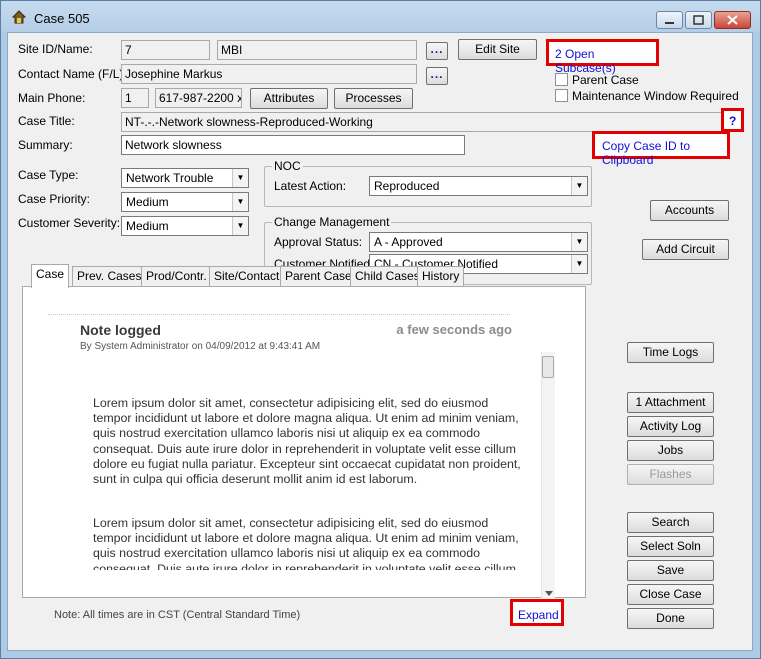 The image size is (761, 659). I want to click on summary-label: Summary:, so click(45, 145).